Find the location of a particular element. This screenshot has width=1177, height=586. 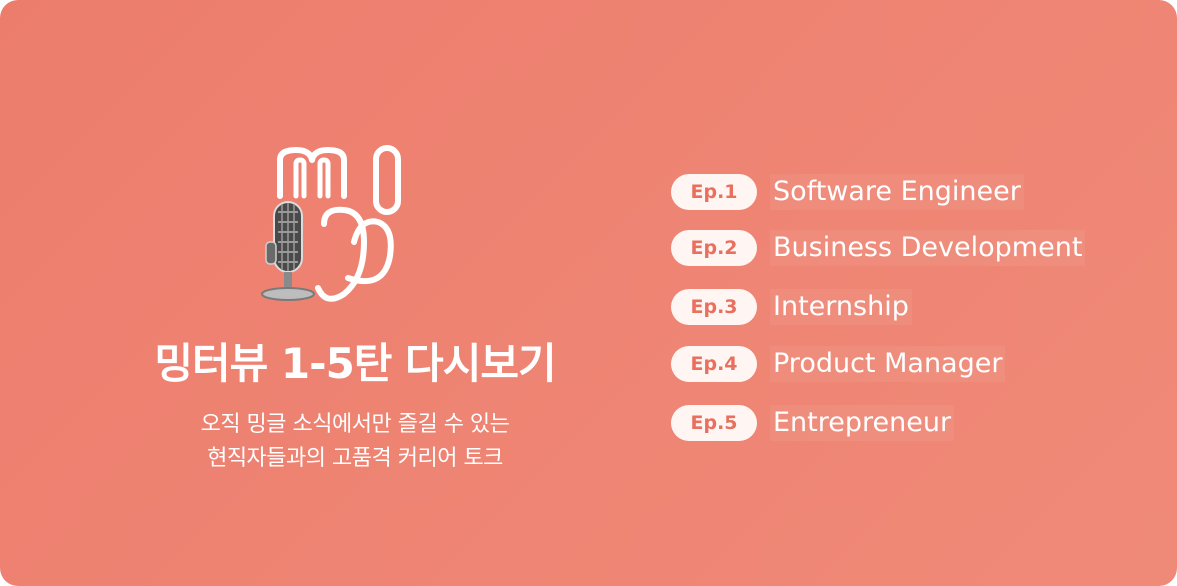

episode-badge: Ep.5 is located at coordinates (714, 423).